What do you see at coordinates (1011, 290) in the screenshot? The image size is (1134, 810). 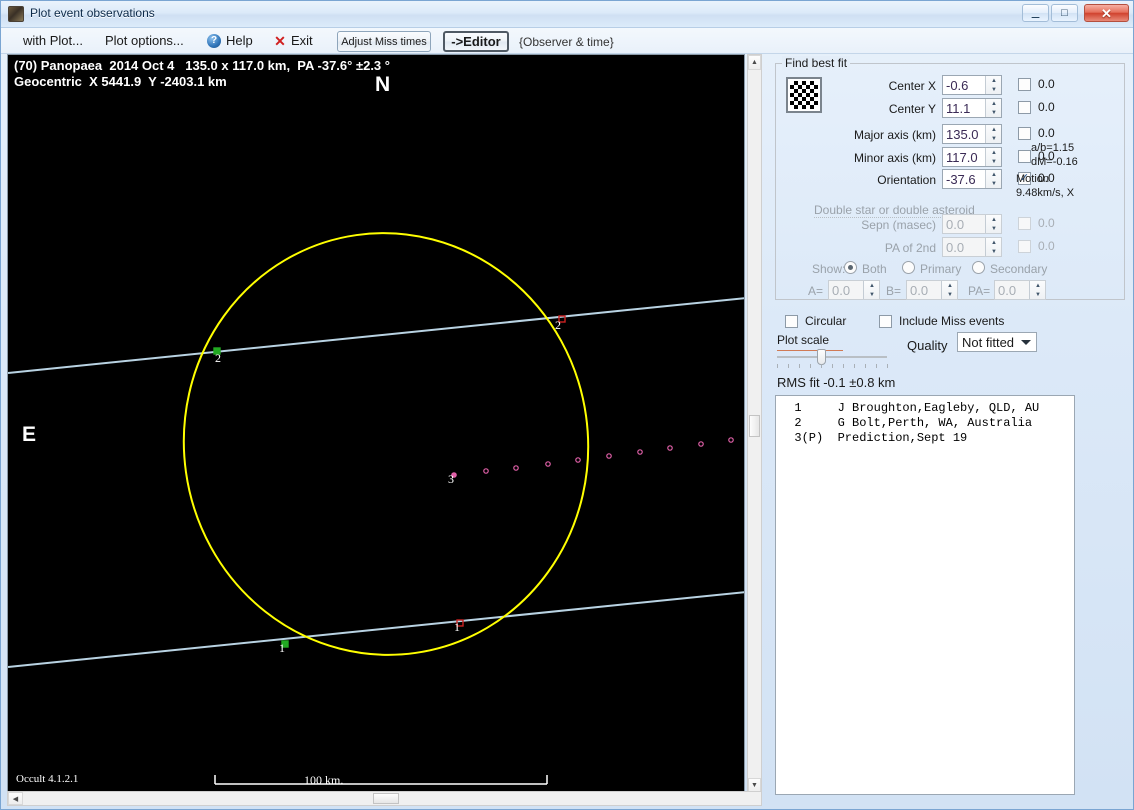 I see `pa-input` at bounding box center [1011, 290].